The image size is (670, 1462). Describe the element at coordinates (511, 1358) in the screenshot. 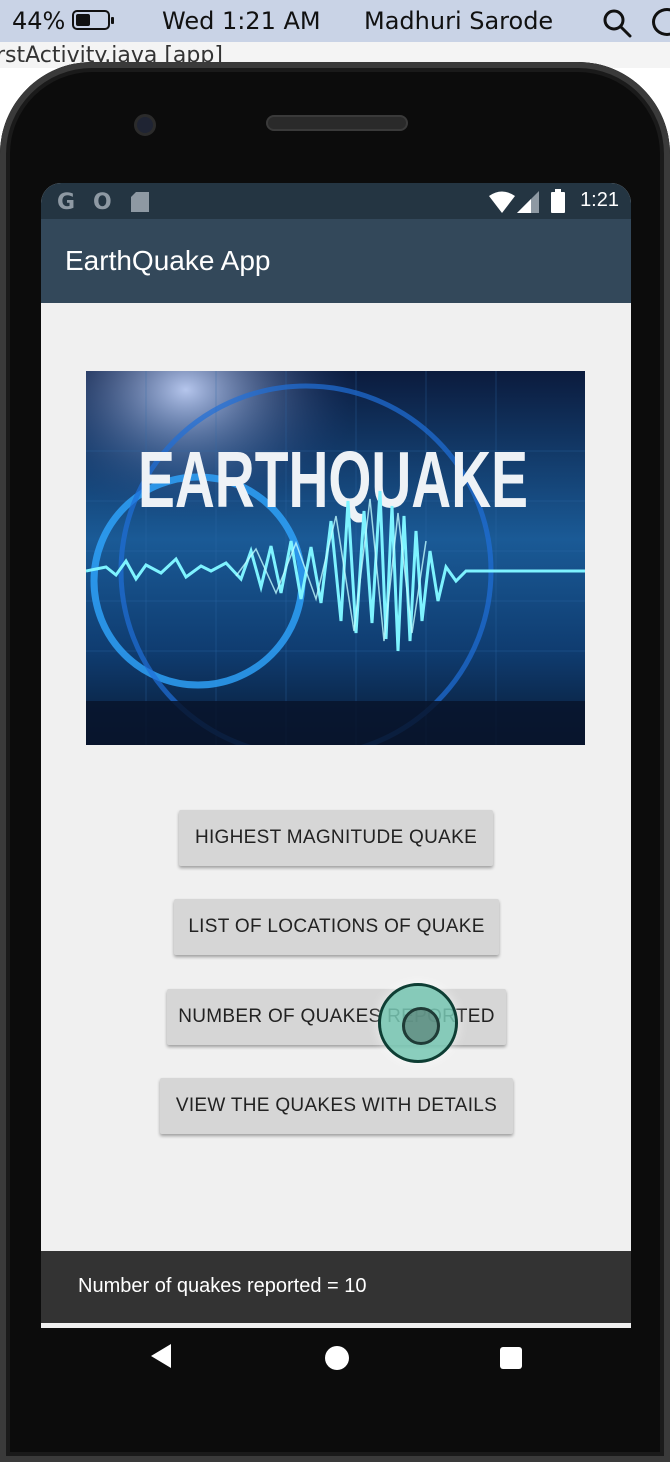

I see `recent-apps-icon` at that location.